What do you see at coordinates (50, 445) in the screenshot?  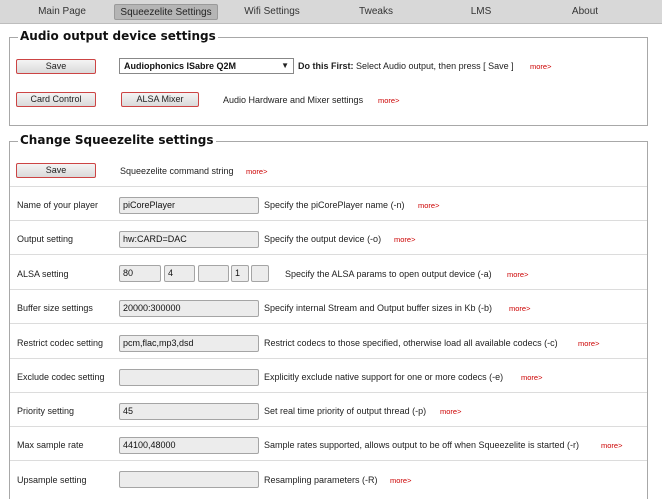 I see `max-sample-rate-label: Max sample rate` at bounding box center [50, 445].